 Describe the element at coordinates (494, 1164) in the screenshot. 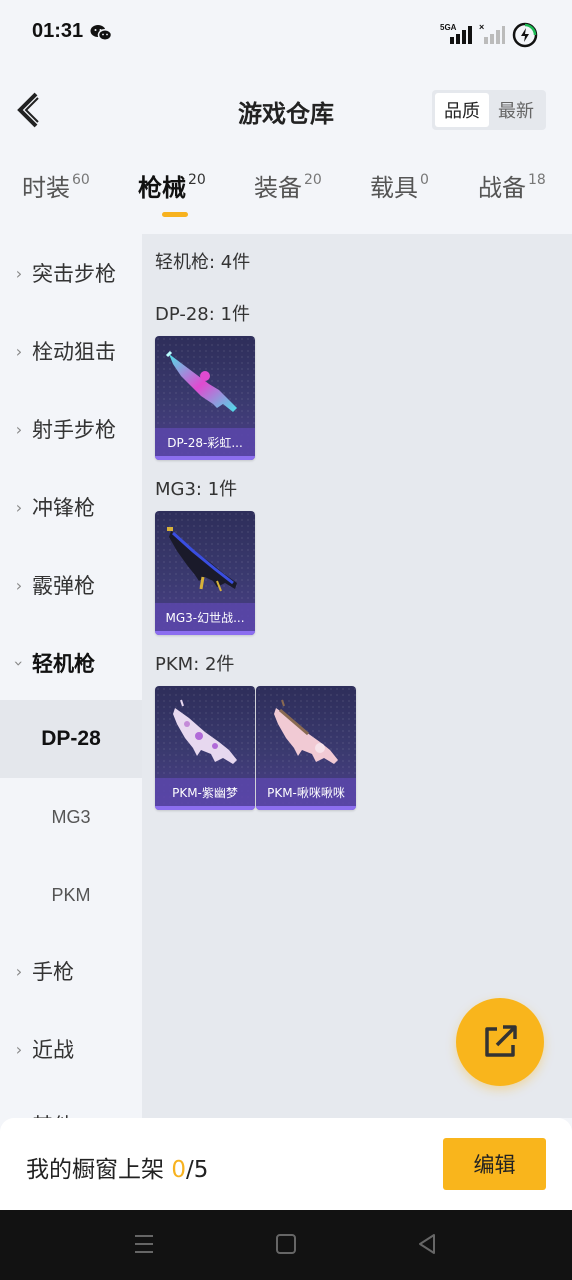

I see `edit-button: 编辑` at that location.